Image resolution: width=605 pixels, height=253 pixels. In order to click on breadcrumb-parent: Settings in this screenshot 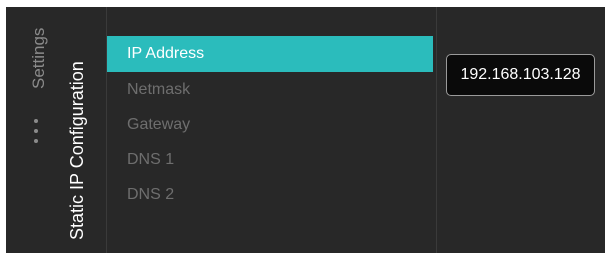, I will do `click(38, 58)`.